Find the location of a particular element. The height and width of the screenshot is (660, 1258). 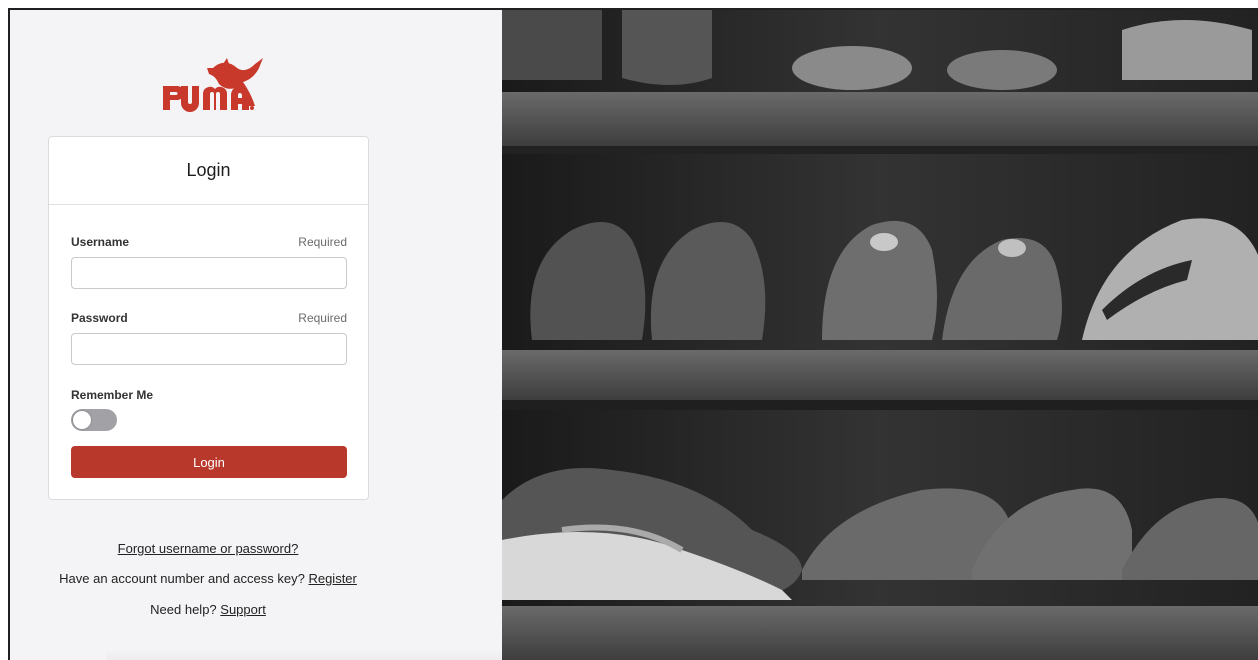

login-card-title: Login is located at coordinates (208, 170).